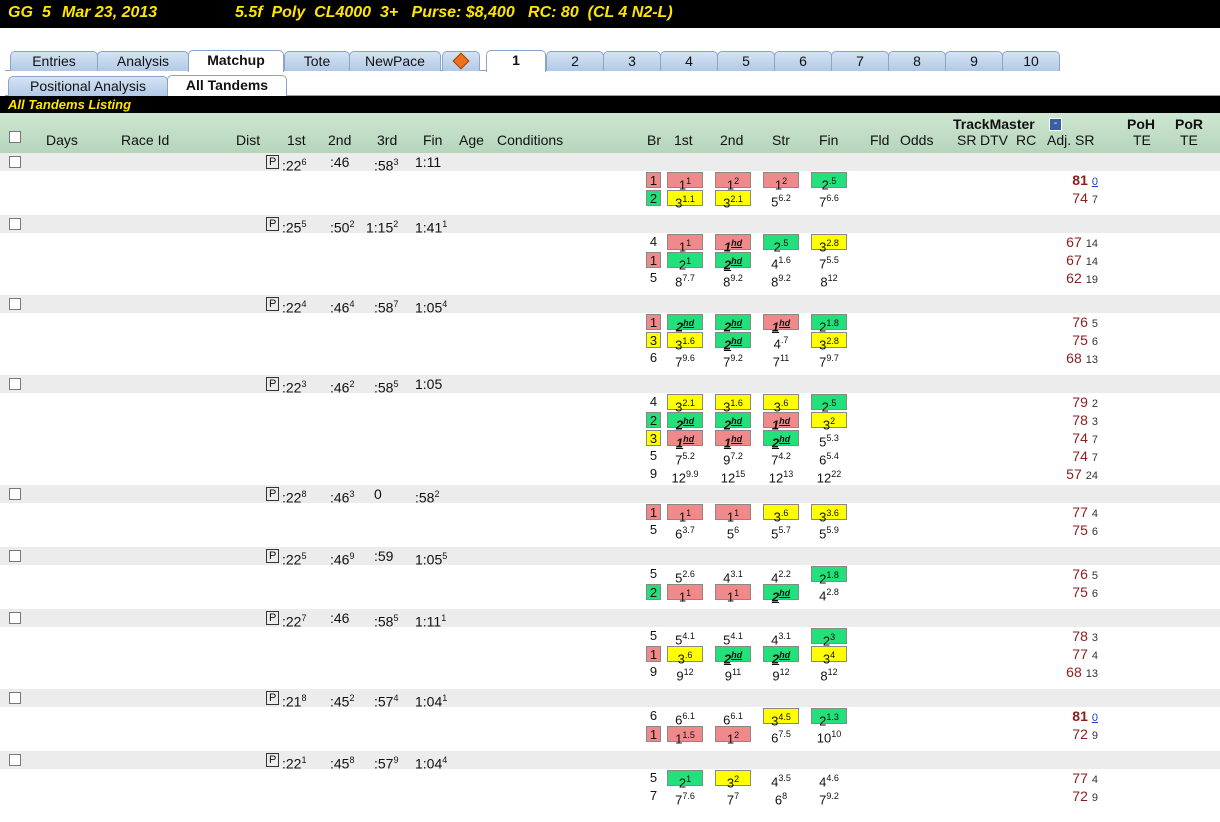 This screenshot has height=822, width=1220. What do you see at coordinates (678, 478) in the screenshot?
I see `call-first-pos: 12` at bounding box center [678, 478].